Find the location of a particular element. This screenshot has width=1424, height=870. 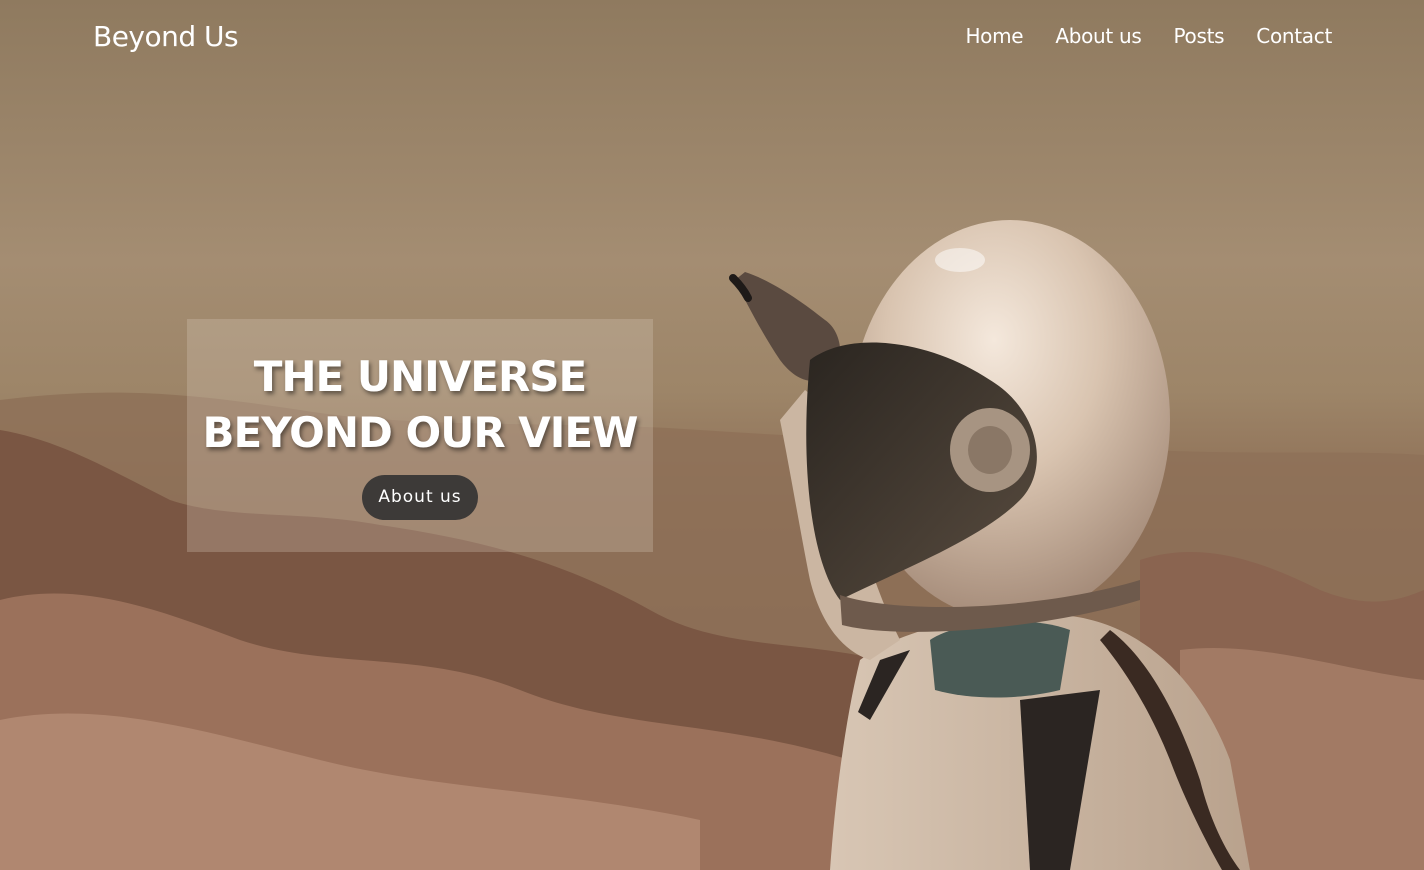

hero-text-card: THE UNIVERSE BEYOND OUR VIEW About us is located at coordinates (420, 435).